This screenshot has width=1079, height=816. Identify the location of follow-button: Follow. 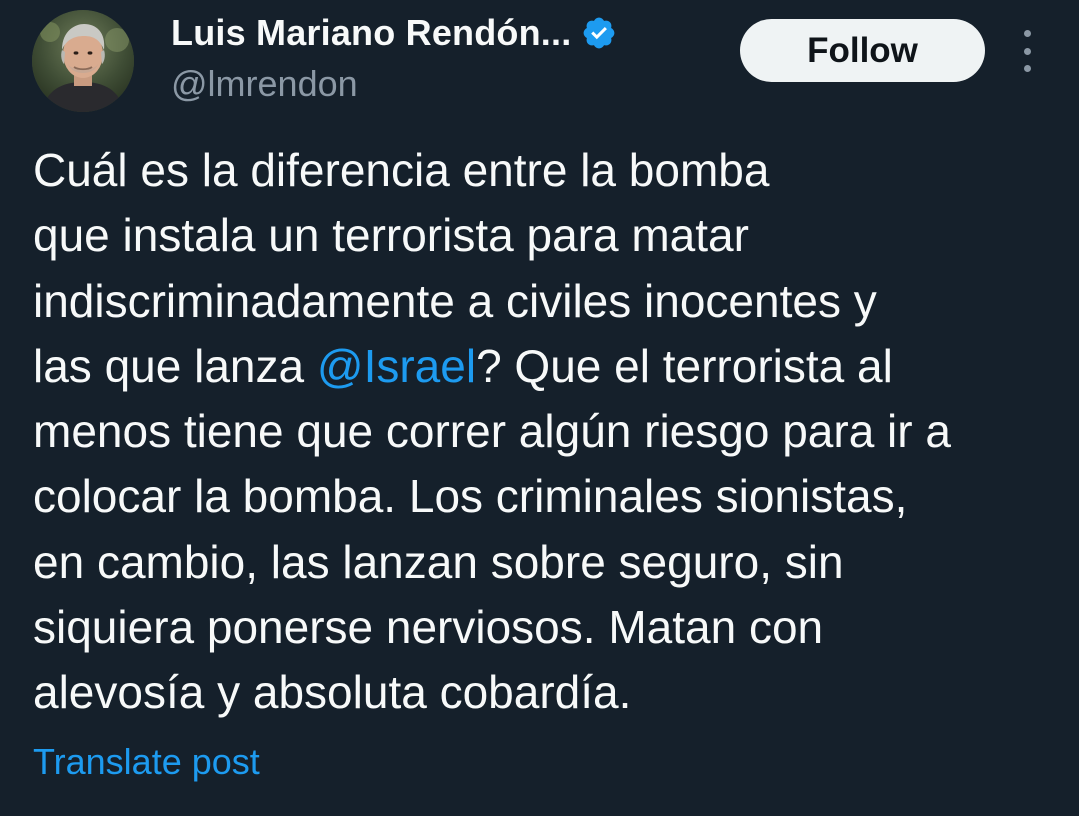
(862, 50).